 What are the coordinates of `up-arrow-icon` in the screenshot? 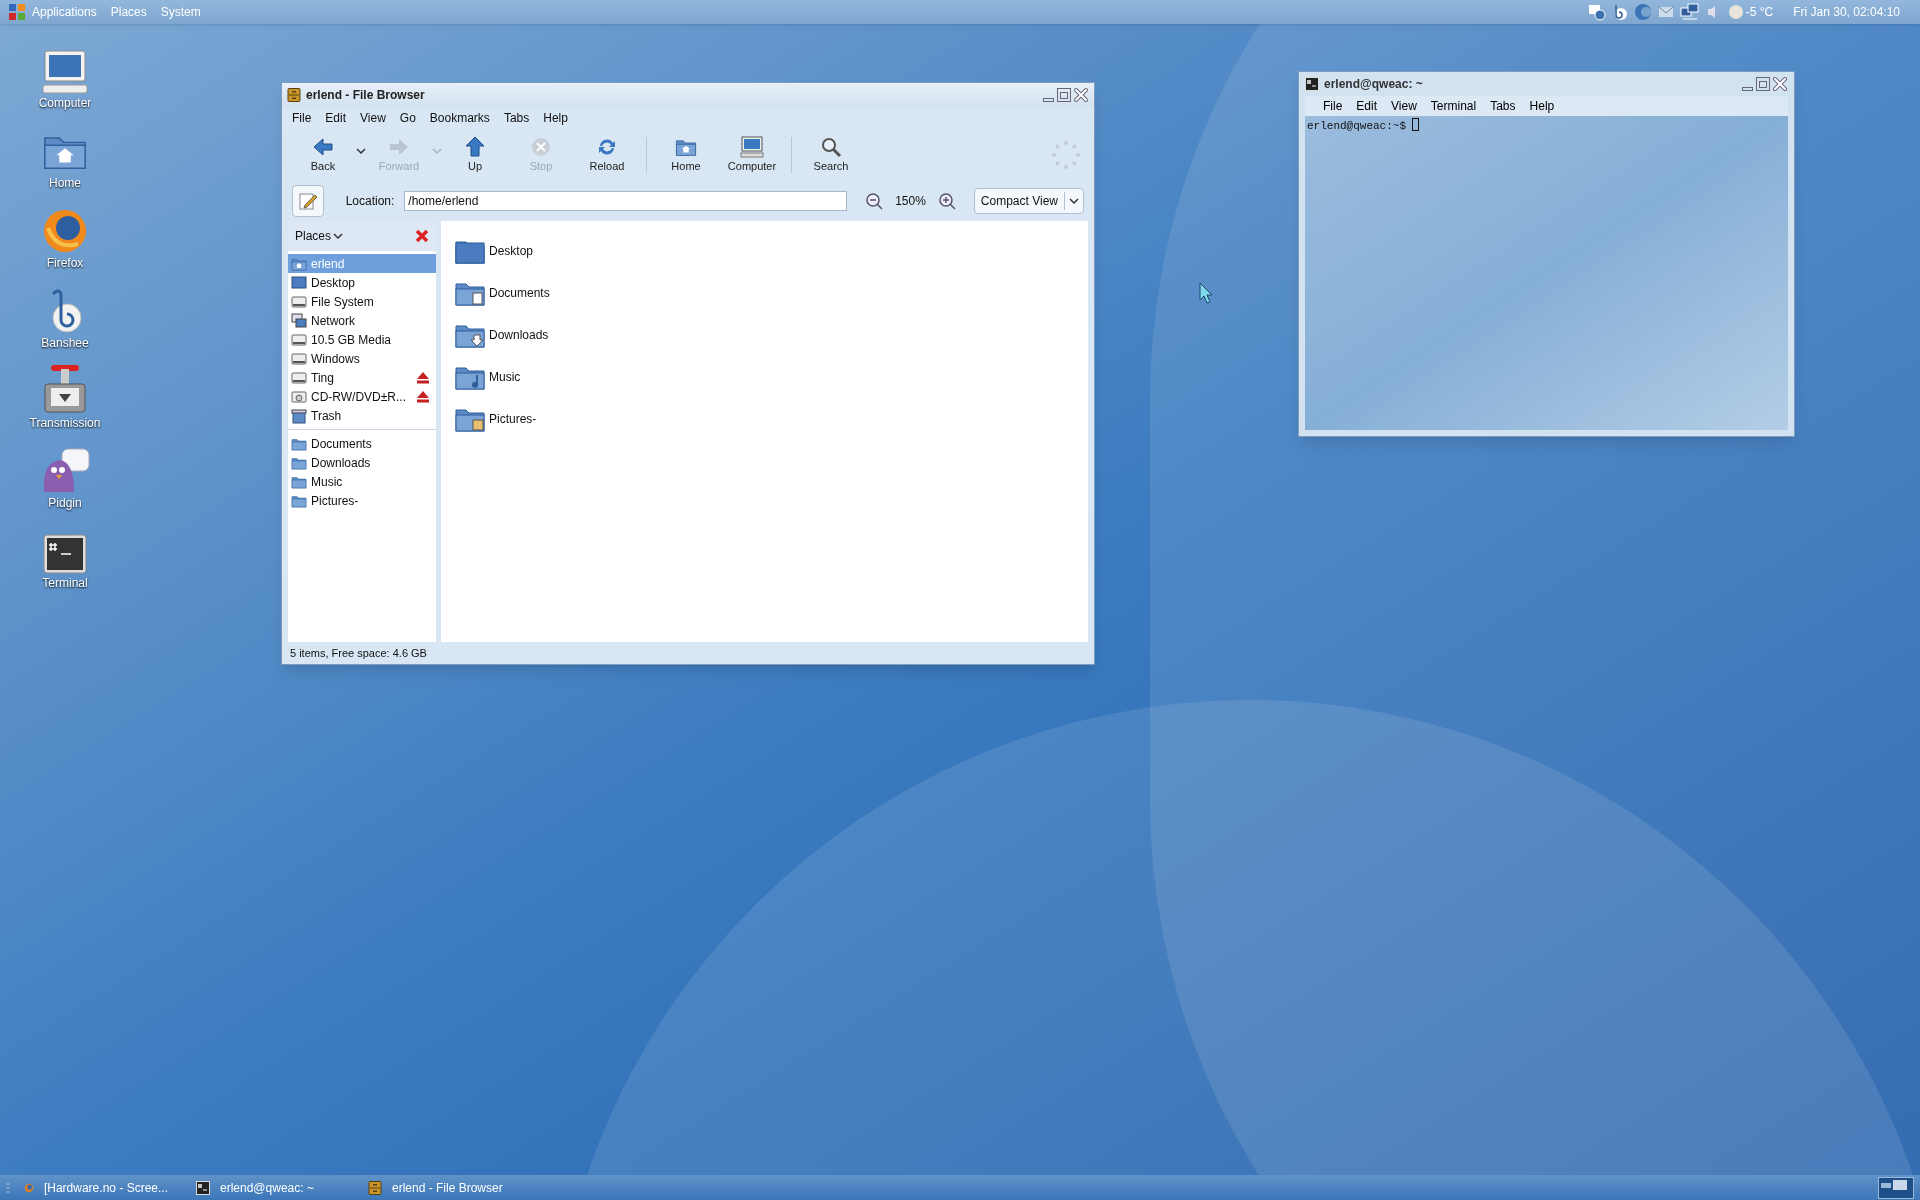 It's located at (475, 146).